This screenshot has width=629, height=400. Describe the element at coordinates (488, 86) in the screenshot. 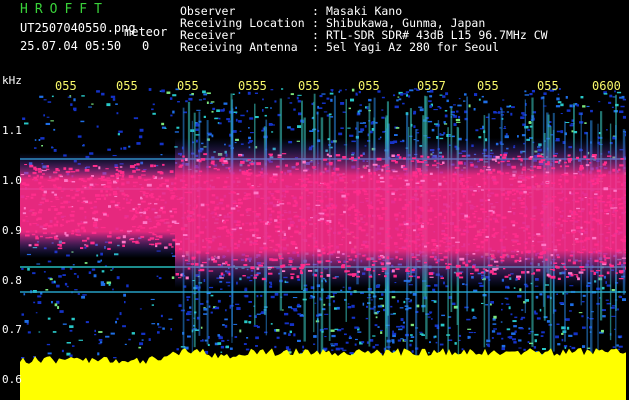

I see `x-tick-8: 055` at that location.